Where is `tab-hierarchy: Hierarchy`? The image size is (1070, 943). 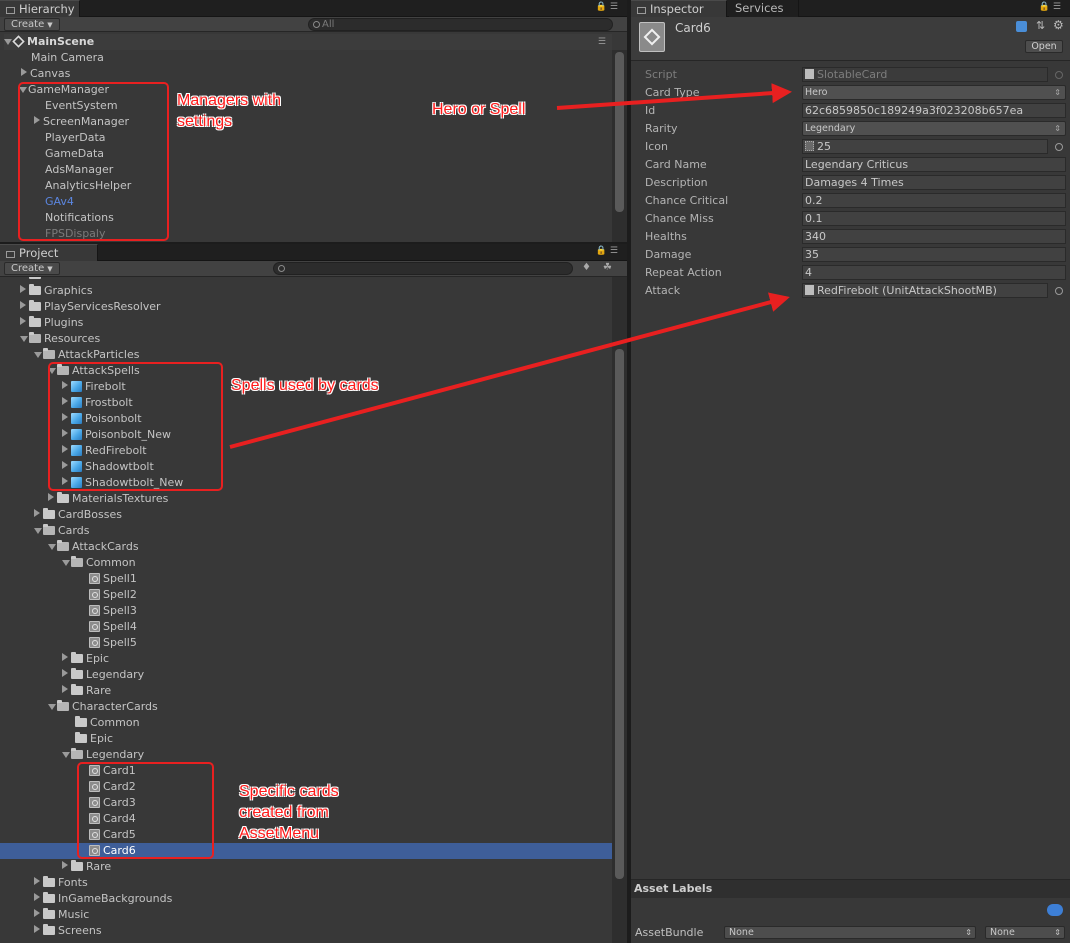
tab-hierarchy: Hierarchy is located at coordinates (40, 8).